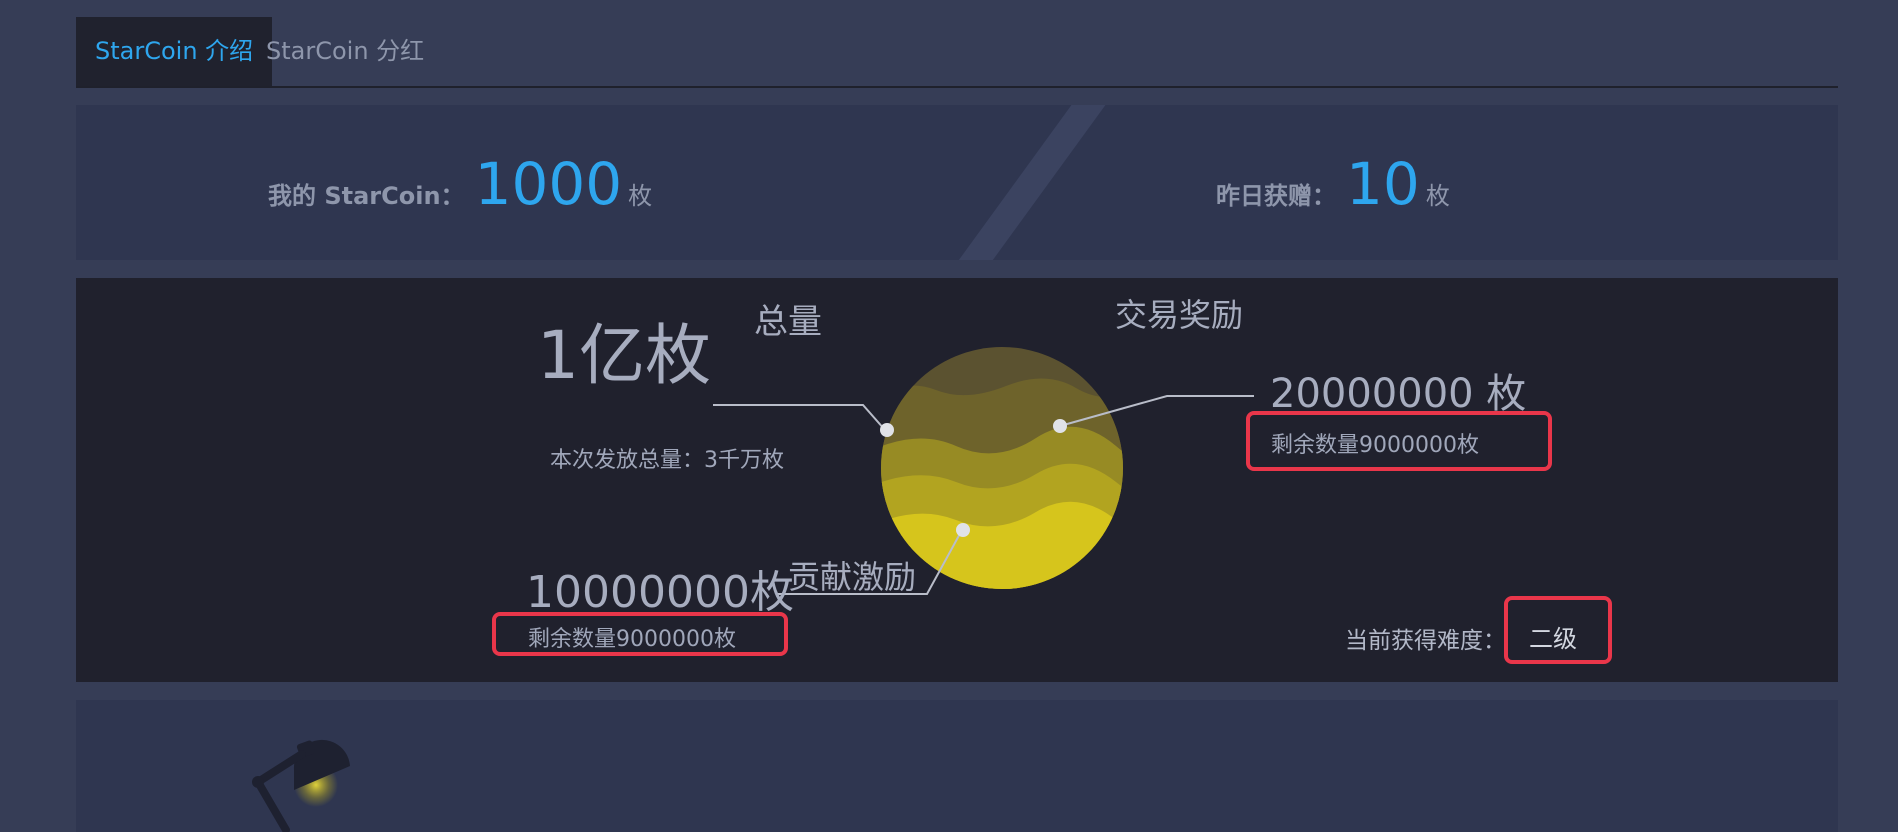 The width and height of the screenshot is (1898, 832). I want to click on desk-lamp-icon, so click(301, 785).